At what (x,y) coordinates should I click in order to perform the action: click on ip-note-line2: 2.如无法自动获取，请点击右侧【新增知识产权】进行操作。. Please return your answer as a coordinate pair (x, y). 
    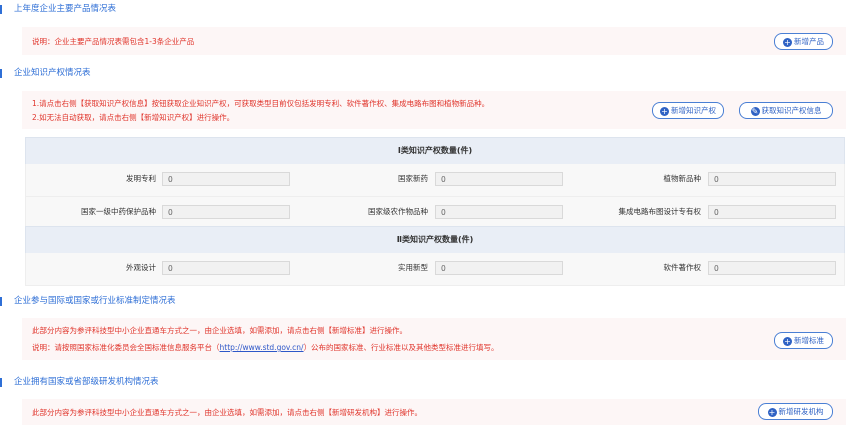
    Looking at the image, I should click on (133, 117).